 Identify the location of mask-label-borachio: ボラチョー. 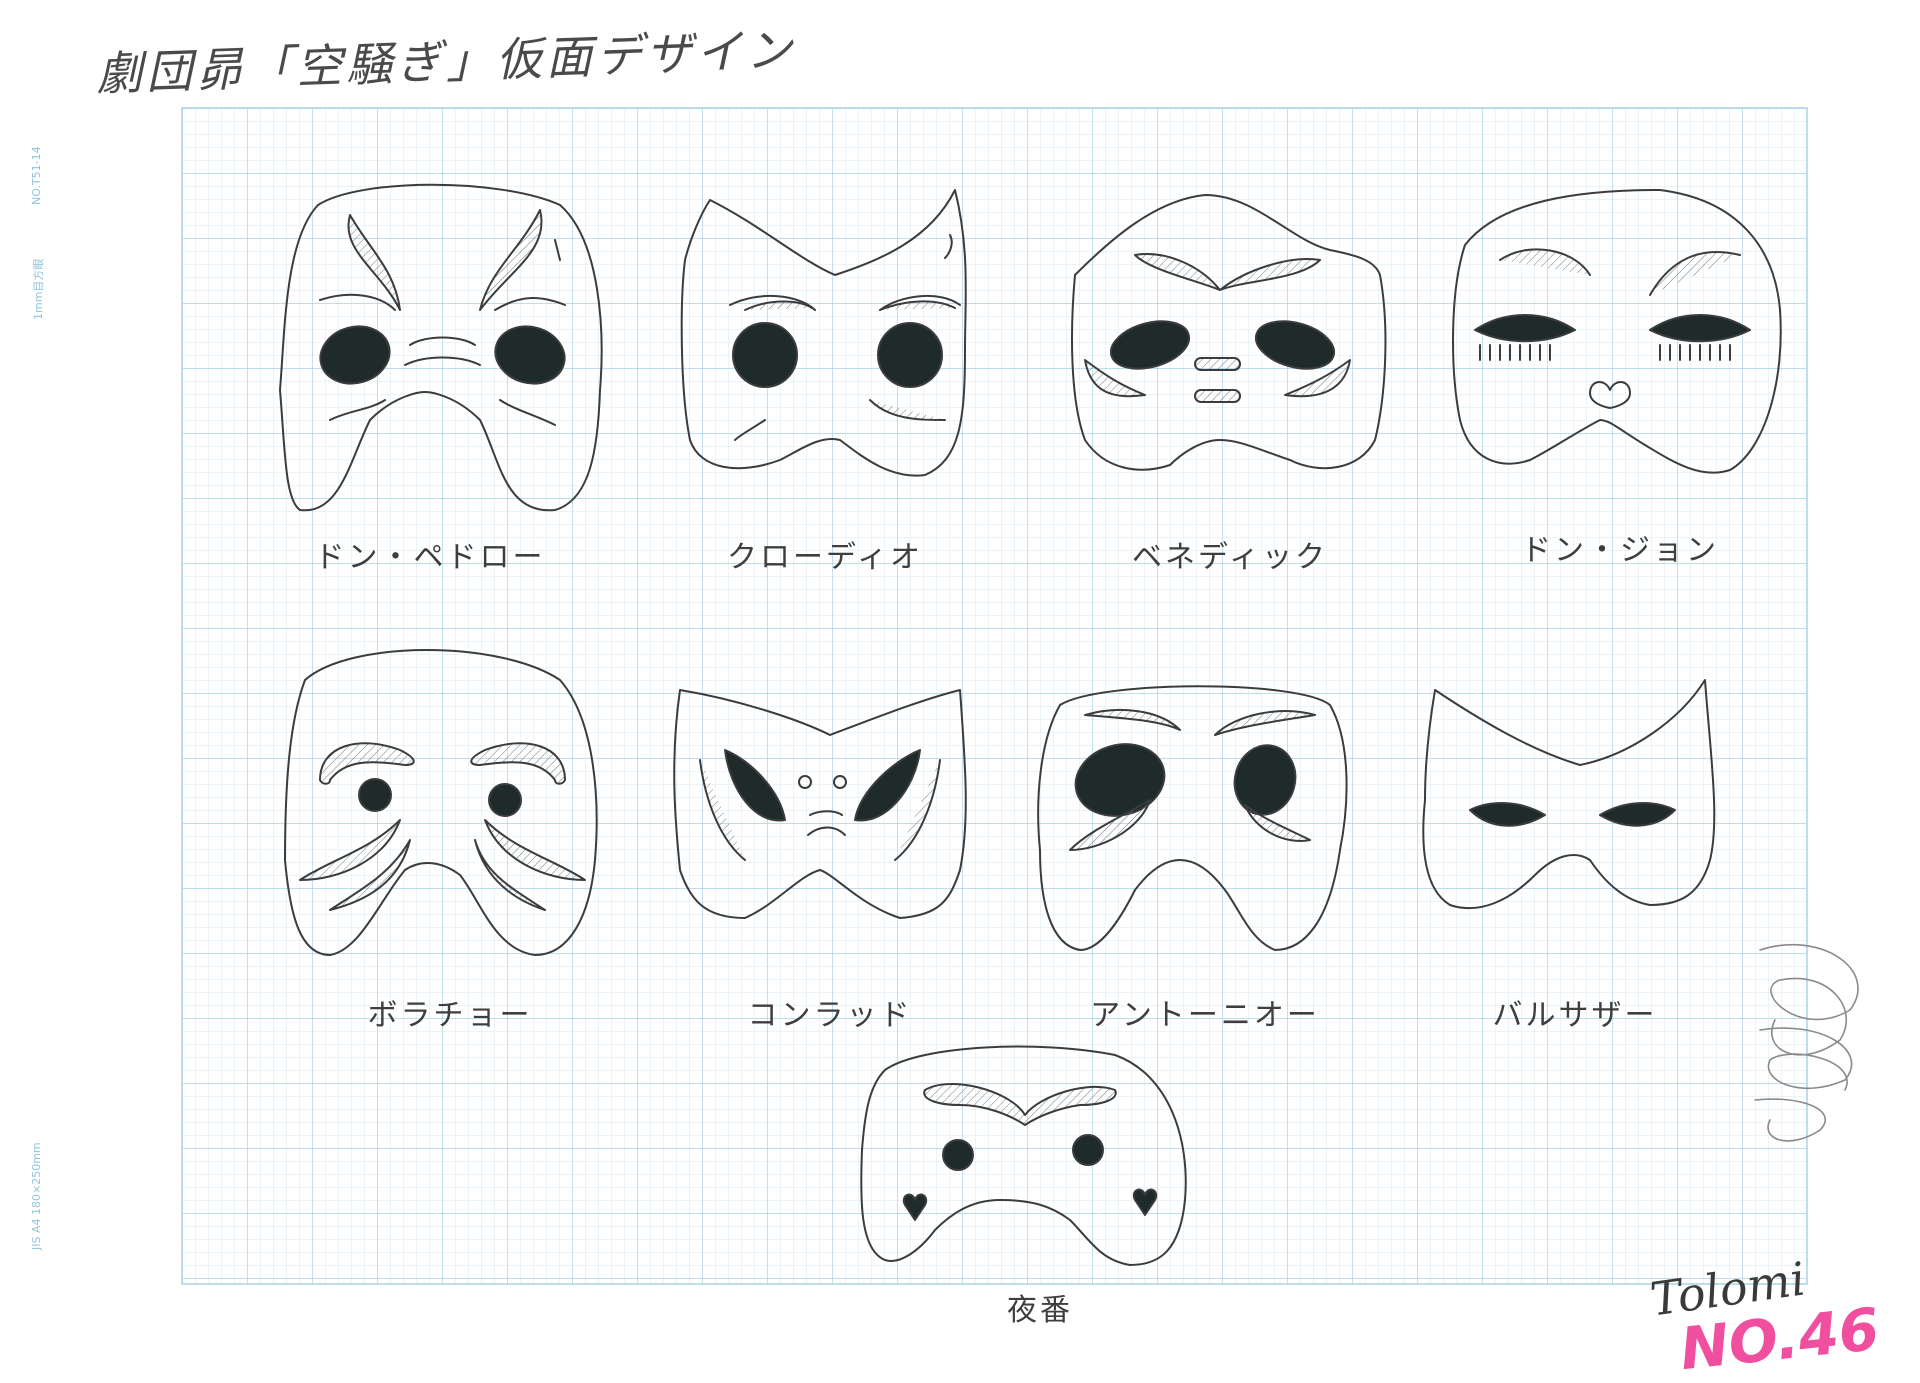
(450, 1015).